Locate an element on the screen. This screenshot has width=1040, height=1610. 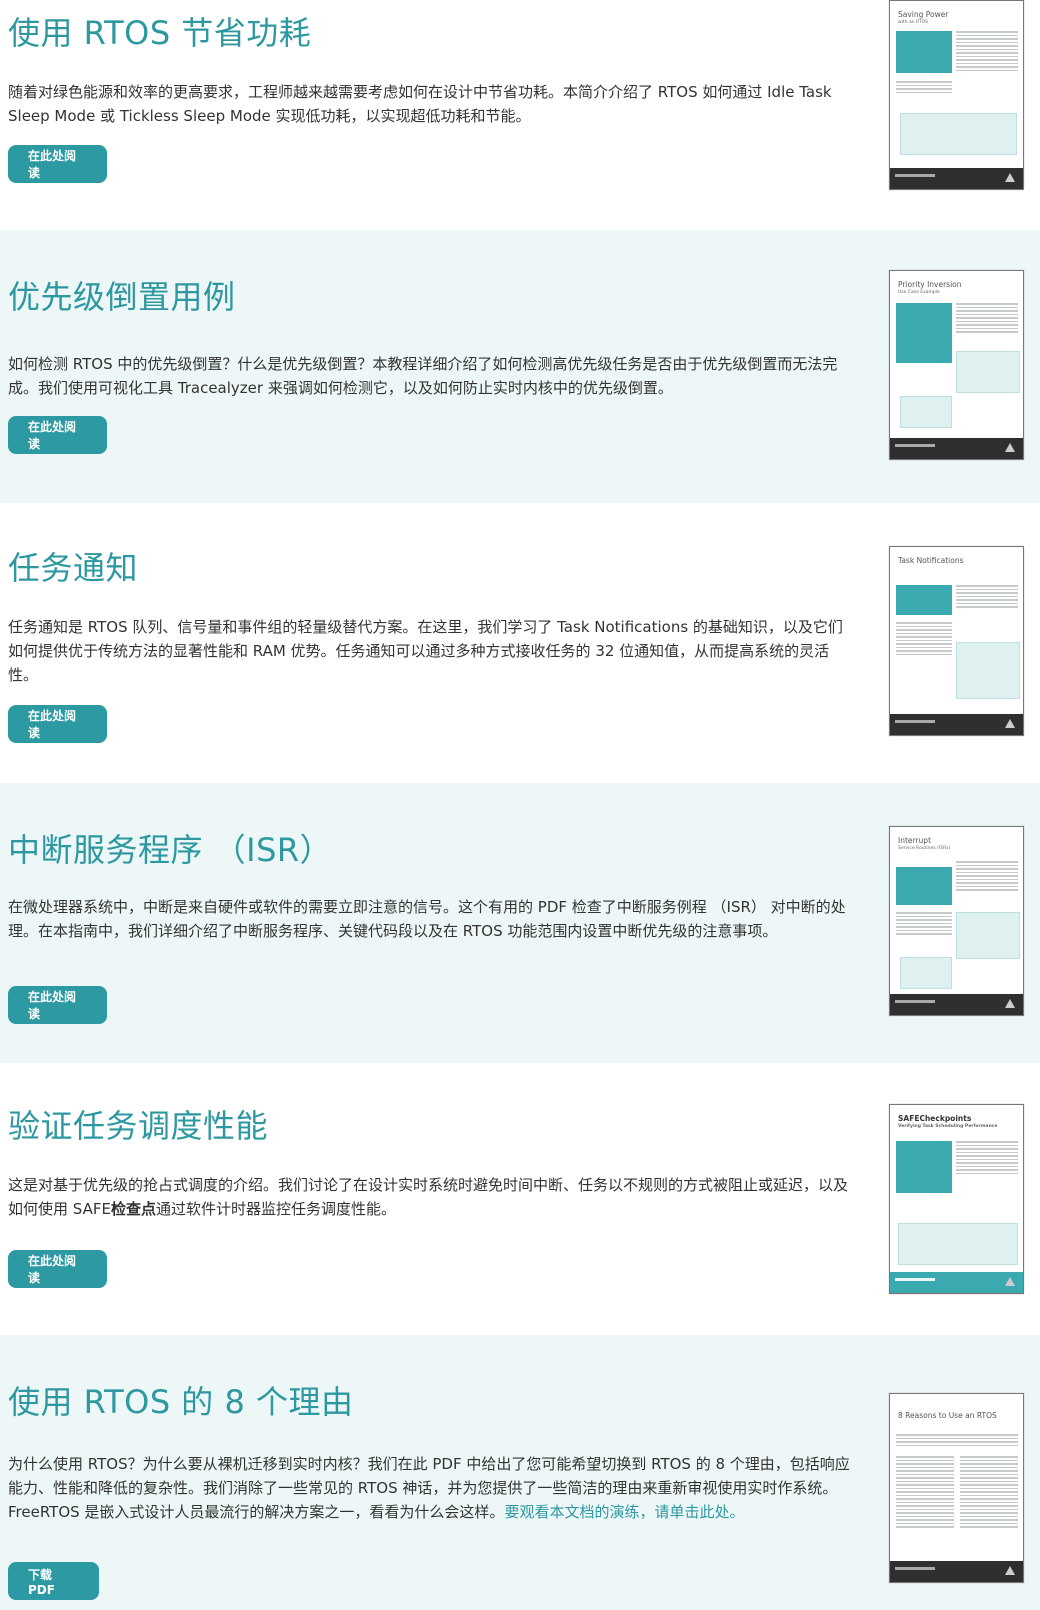
thumb-subtitle: Verifying Task Scheduling Performance is located at coordinates (948, 1126).